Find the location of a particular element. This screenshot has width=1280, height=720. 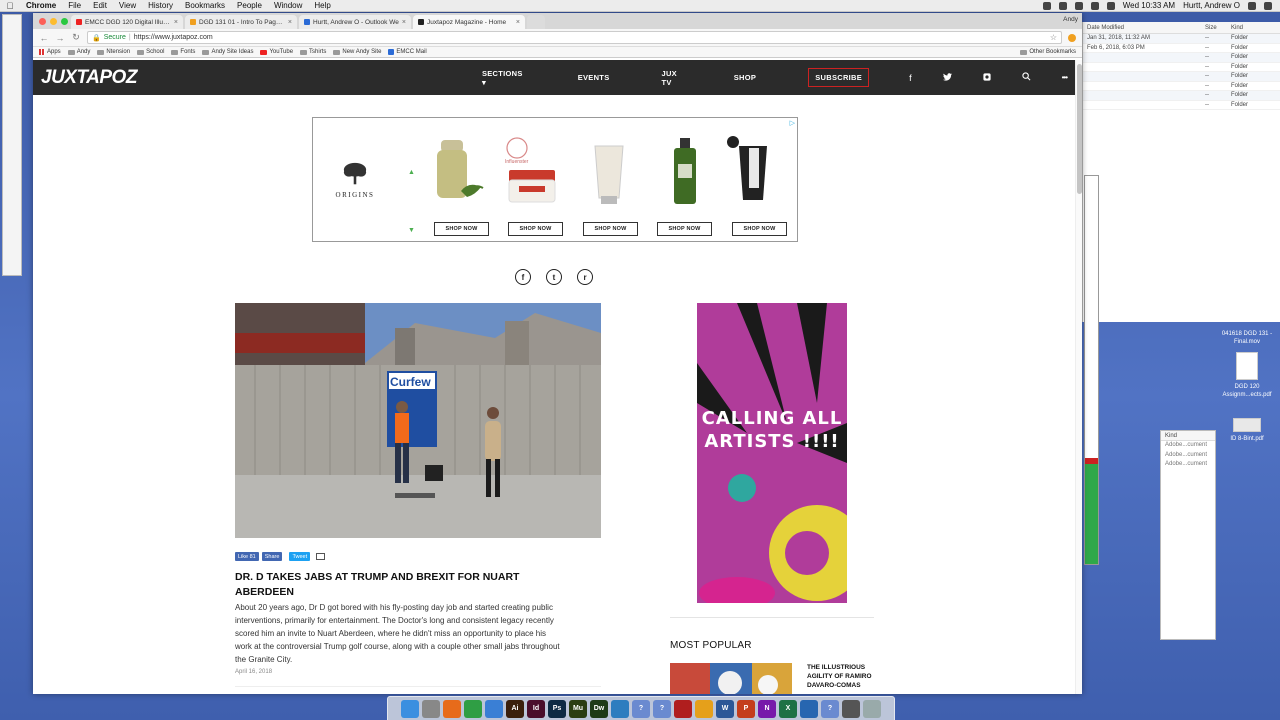

more-menu-icon: ••• is located at coordinates (1065, 77).